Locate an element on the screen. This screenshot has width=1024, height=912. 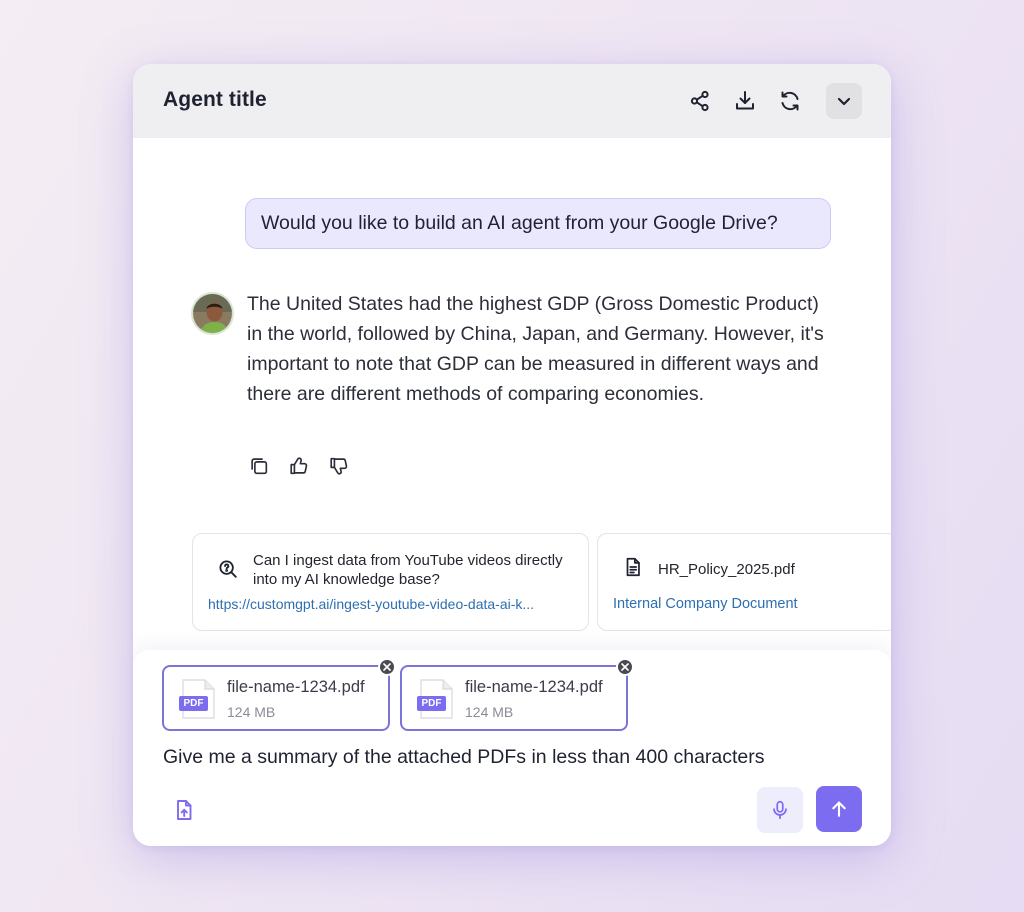
avatar is located at coordinates (212, 313).